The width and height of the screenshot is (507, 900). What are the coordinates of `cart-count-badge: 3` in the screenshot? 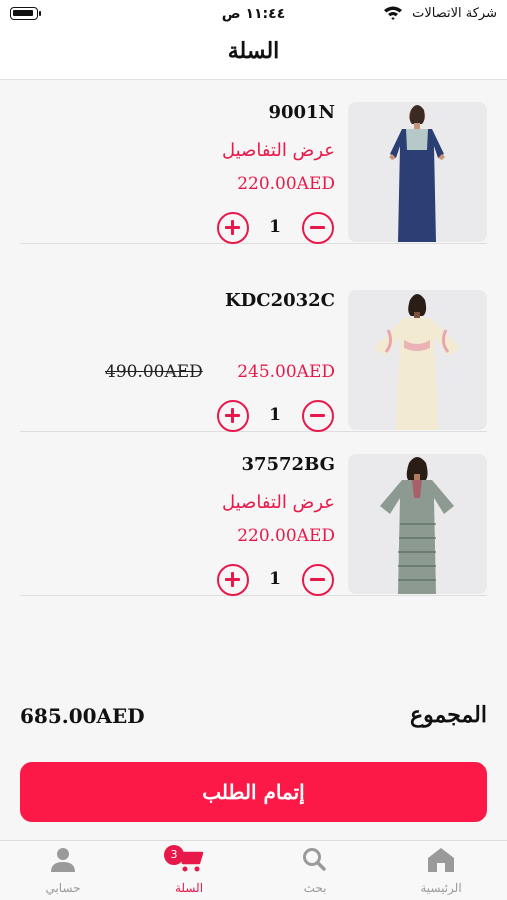 It's located at (174, 855).